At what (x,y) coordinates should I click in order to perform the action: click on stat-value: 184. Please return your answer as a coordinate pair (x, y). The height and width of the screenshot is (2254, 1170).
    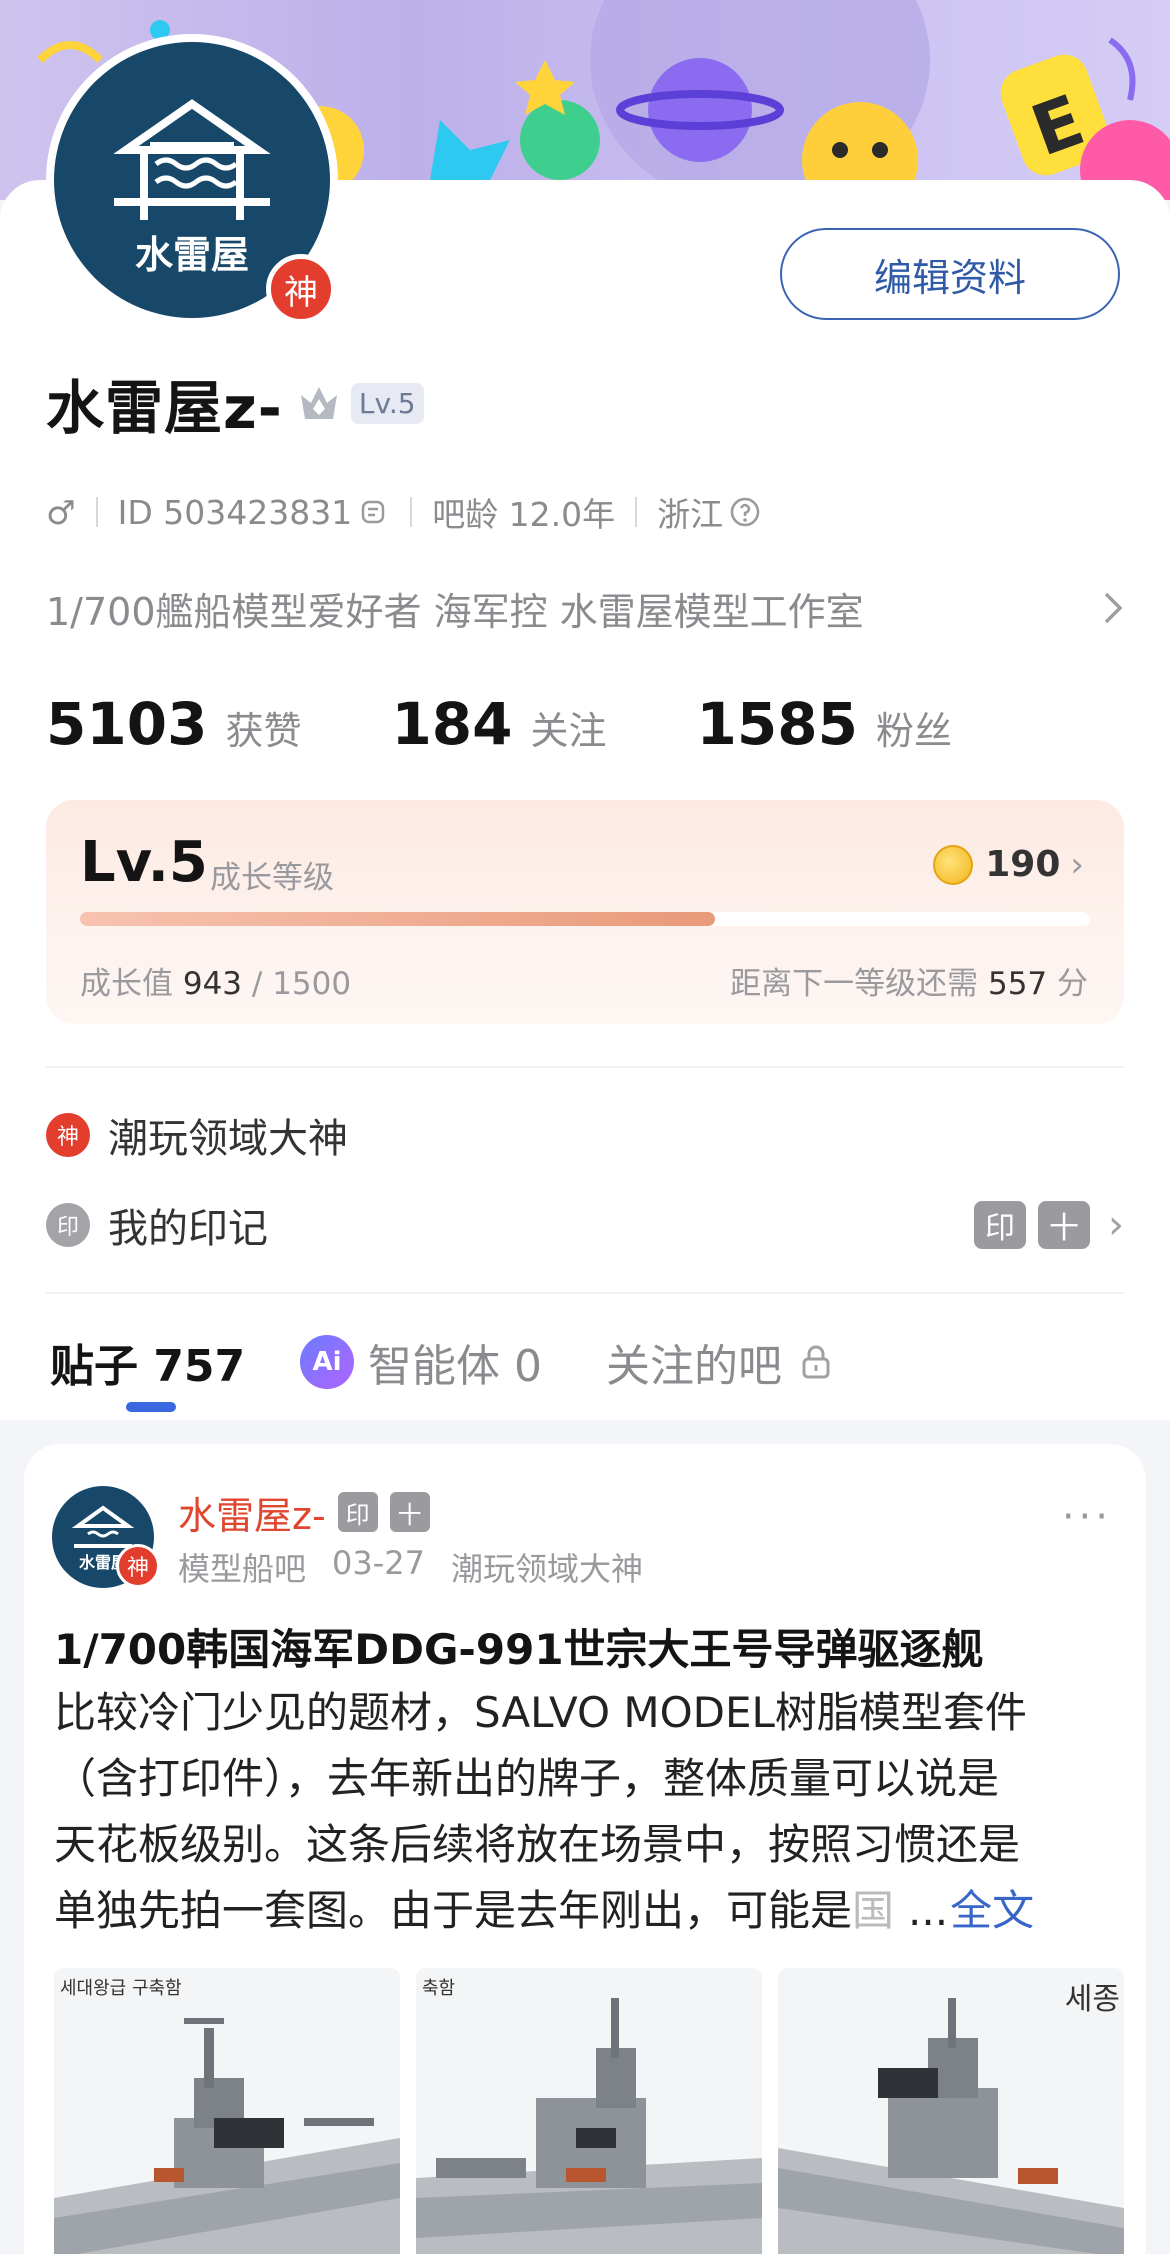
    Looking at the image, I should click on (452, 724).